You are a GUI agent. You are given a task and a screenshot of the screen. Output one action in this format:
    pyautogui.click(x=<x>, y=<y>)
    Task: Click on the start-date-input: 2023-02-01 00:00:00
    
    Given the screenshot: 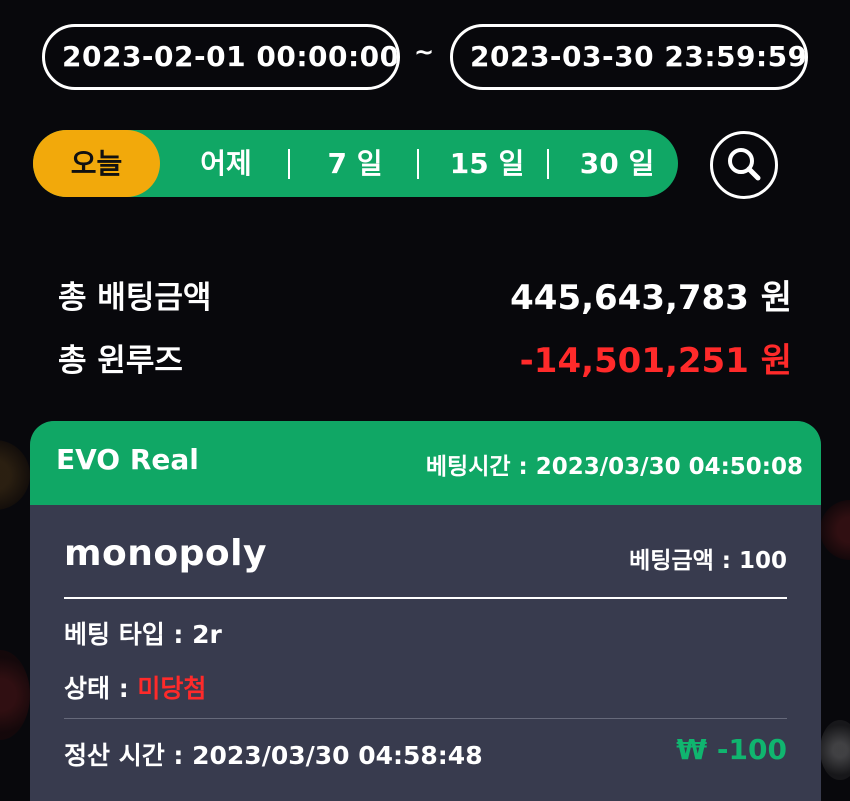 What is the action you would take?
    pyautogui.click(x=221, y=57)
    